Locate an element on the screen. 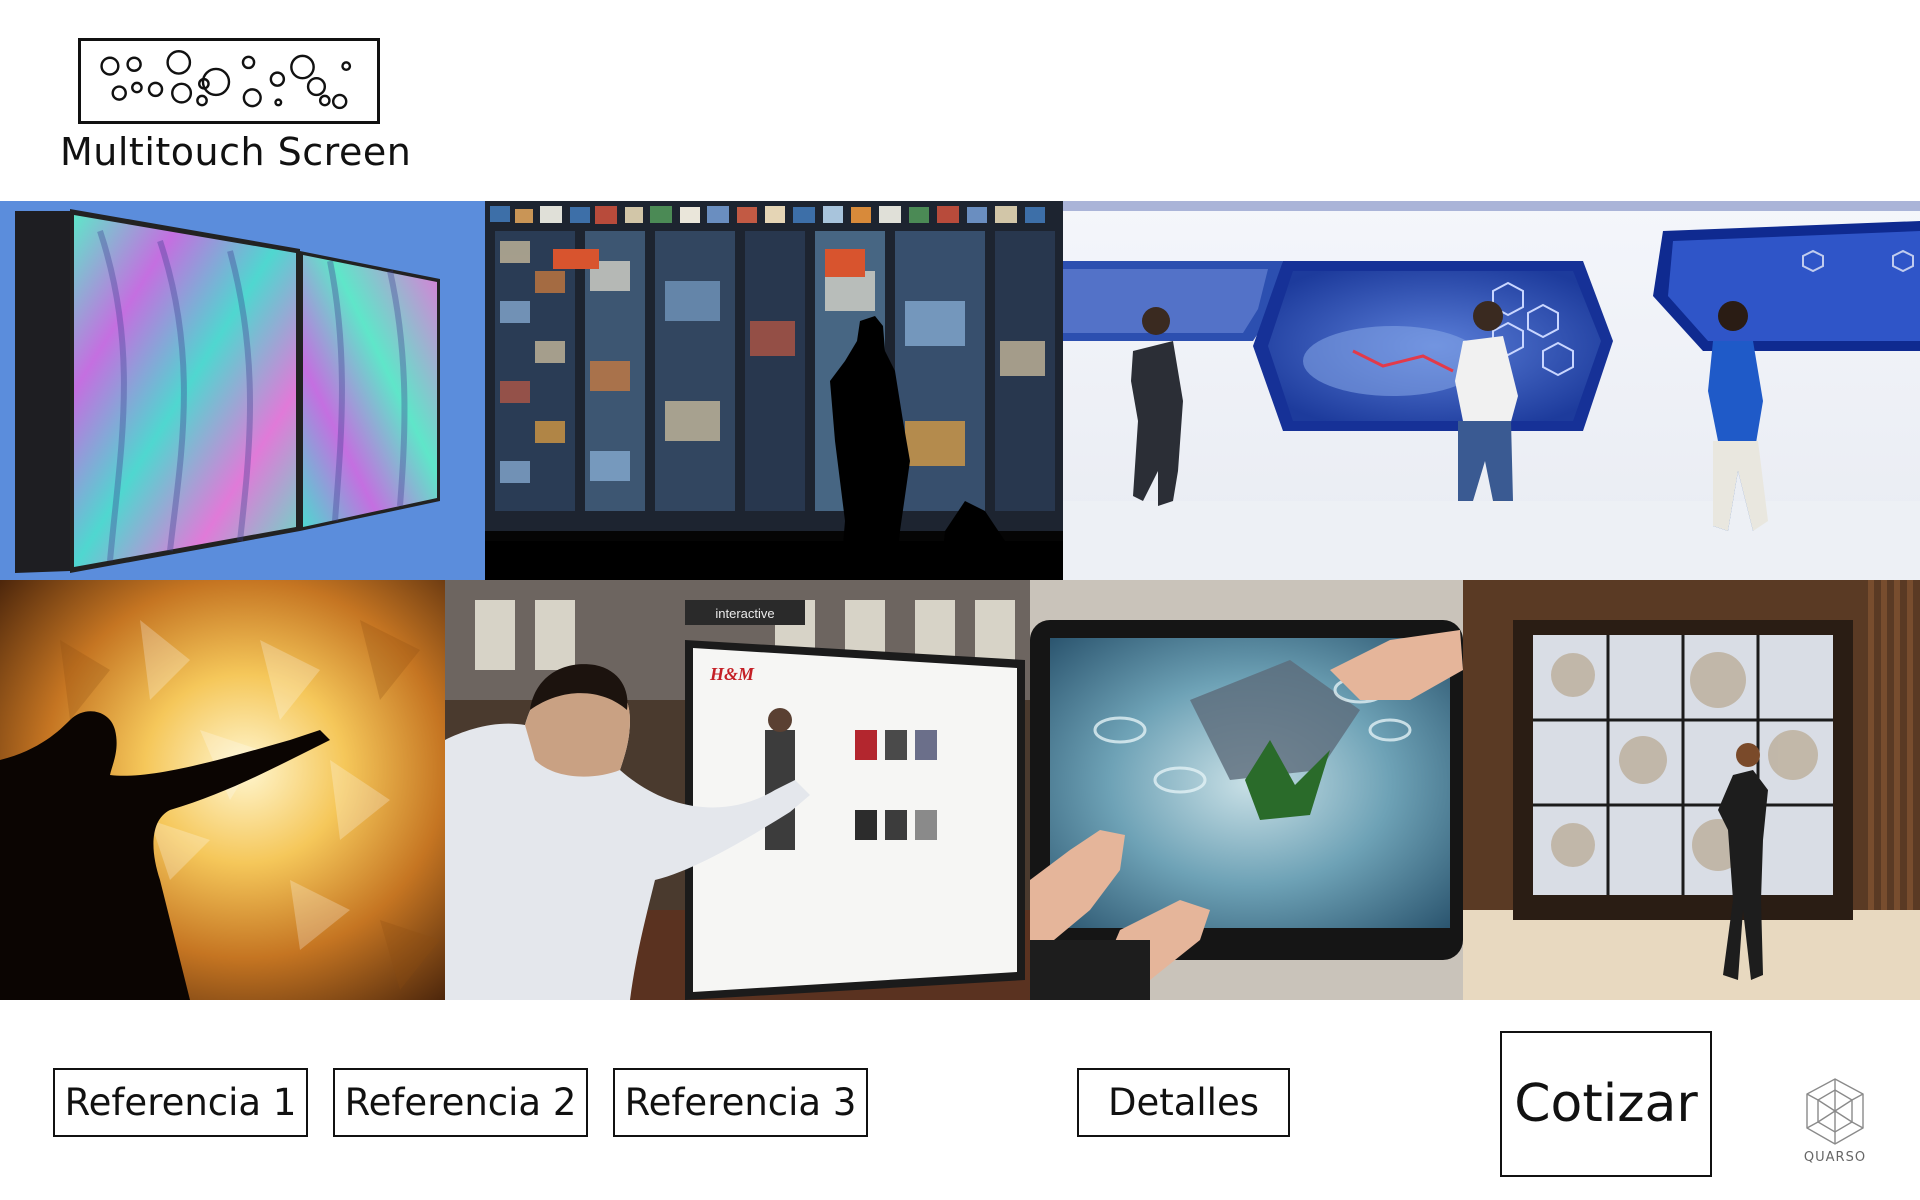 The height and width of the screenshot is (1200, 1920). details-button: Detalles is located at coordinates (1183, 1102).